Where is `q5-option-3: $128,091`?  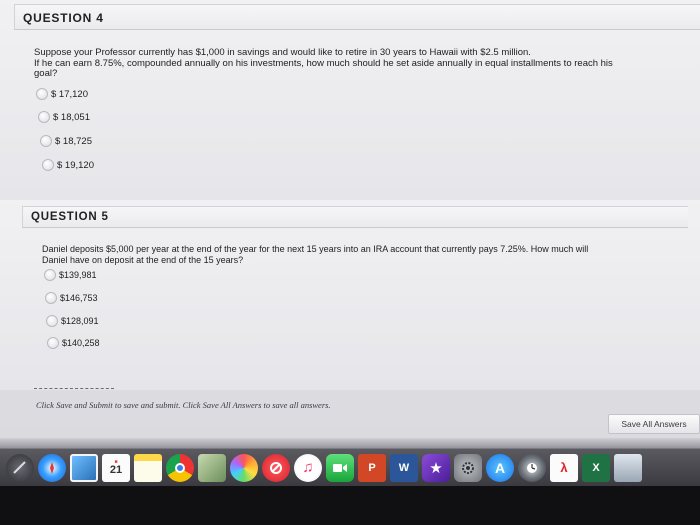 q5-option-3: $128,091 is located at coordinates (72, 321).